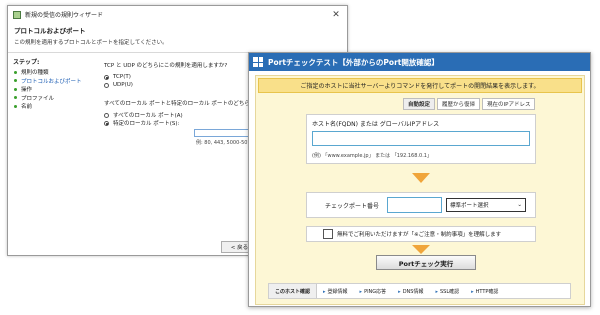 The width and height of the screenshot is (600, 315). I want to click on wizard-steps-list: ステップ: 規則の種類 プロトコルおよびポート 操作 プロファイル 名前, so click(52, 90).